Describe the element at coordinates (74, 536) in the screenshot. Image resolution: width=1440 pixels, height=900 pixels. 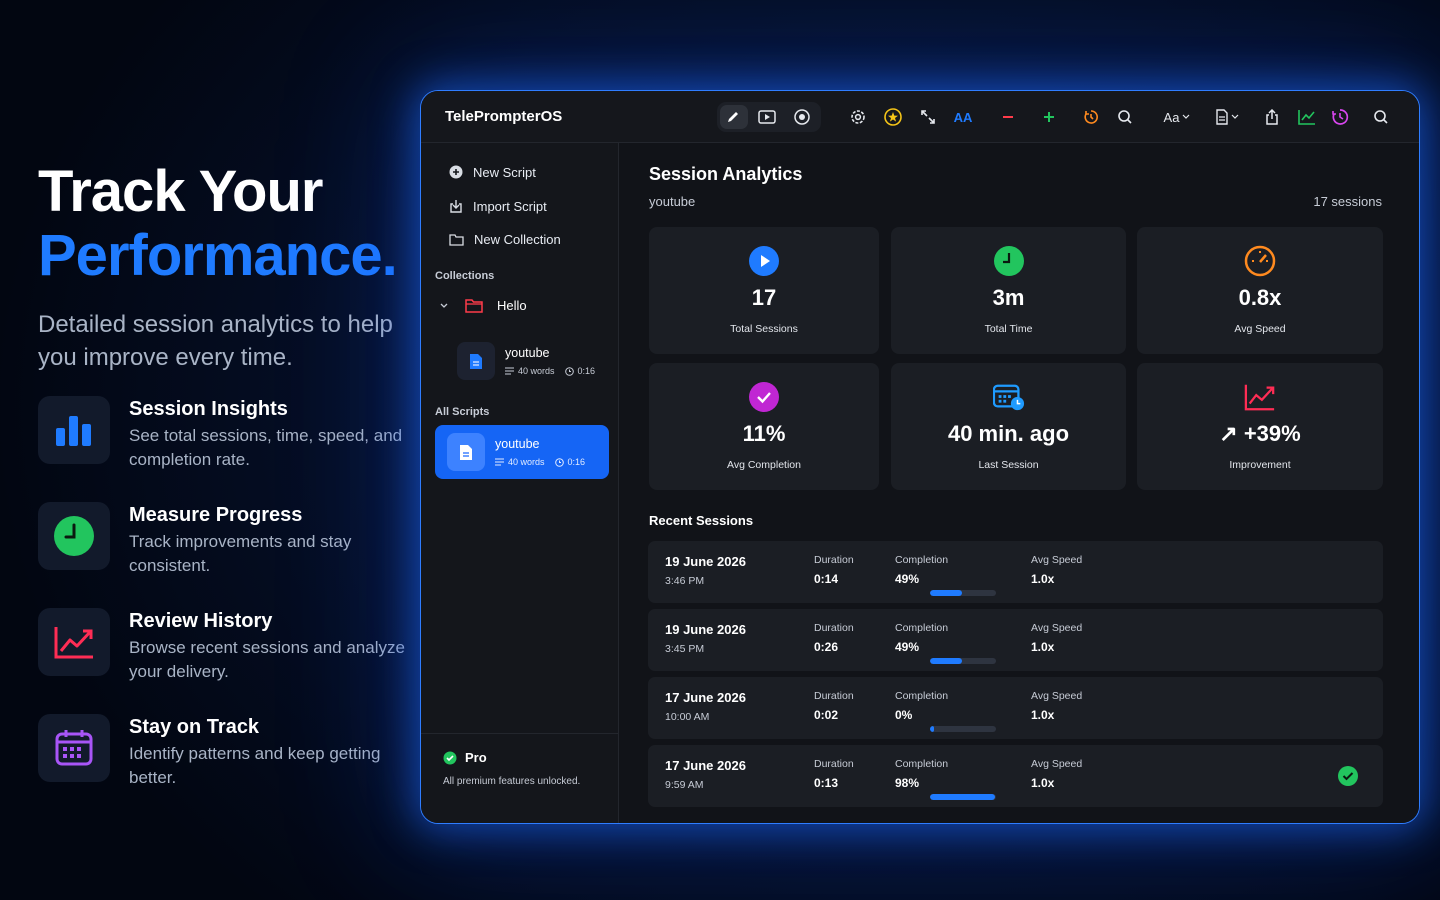
I see `clock-icon` at that location.